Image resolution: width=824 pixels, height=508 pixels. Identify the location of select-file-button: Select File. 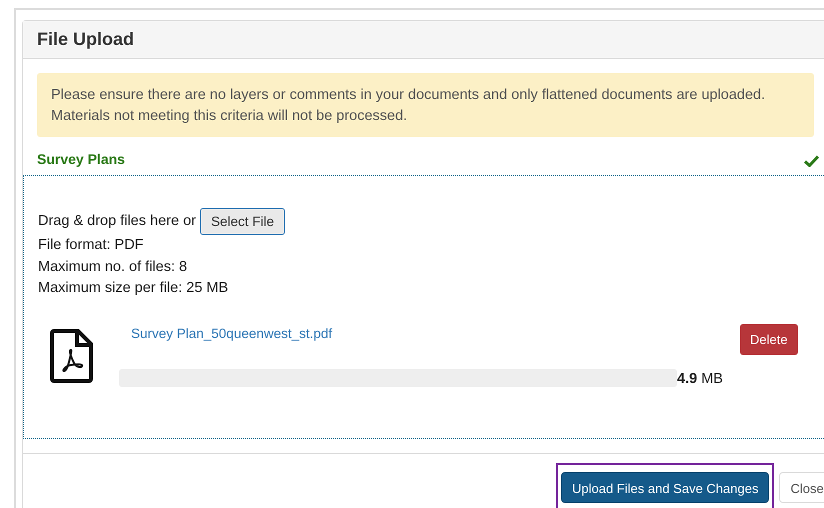
(242, 221).